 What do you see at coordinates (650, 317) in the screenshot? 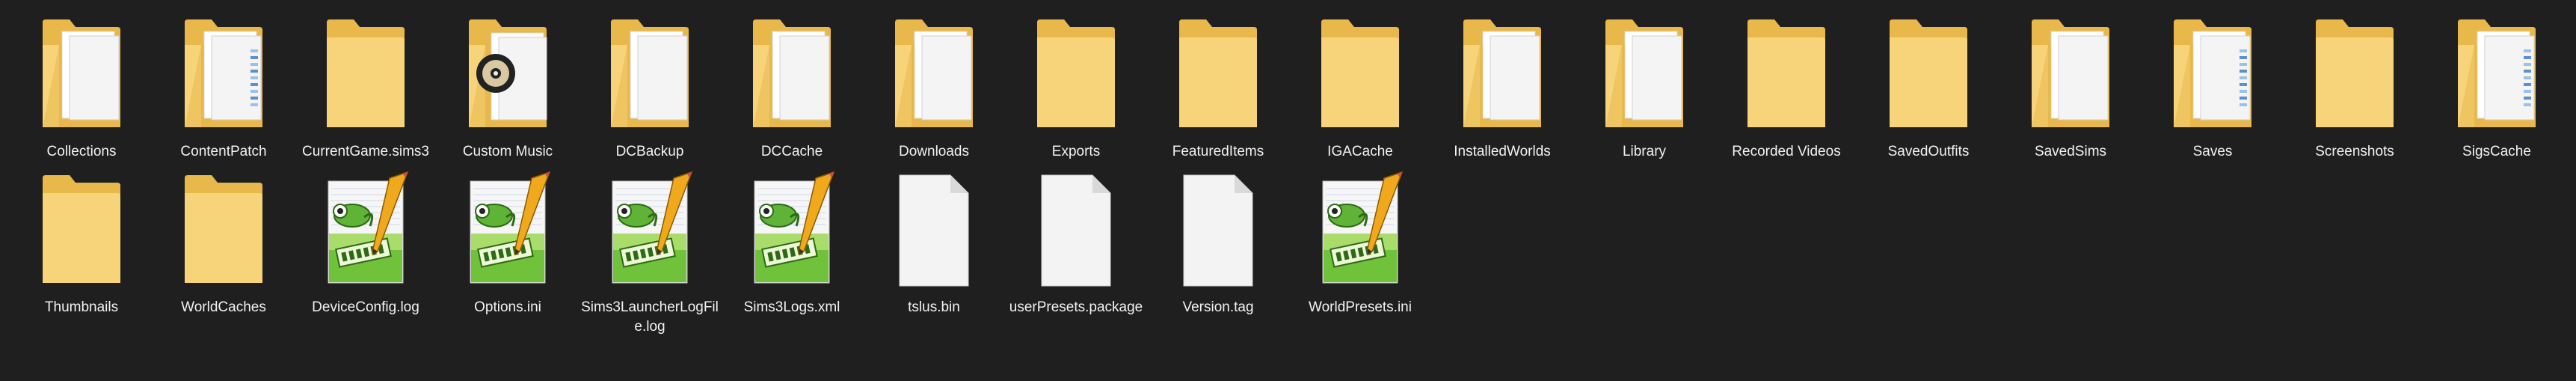
I see `item-label: Sims3LauncherLogFile.log` at bounding box center [650, 317].